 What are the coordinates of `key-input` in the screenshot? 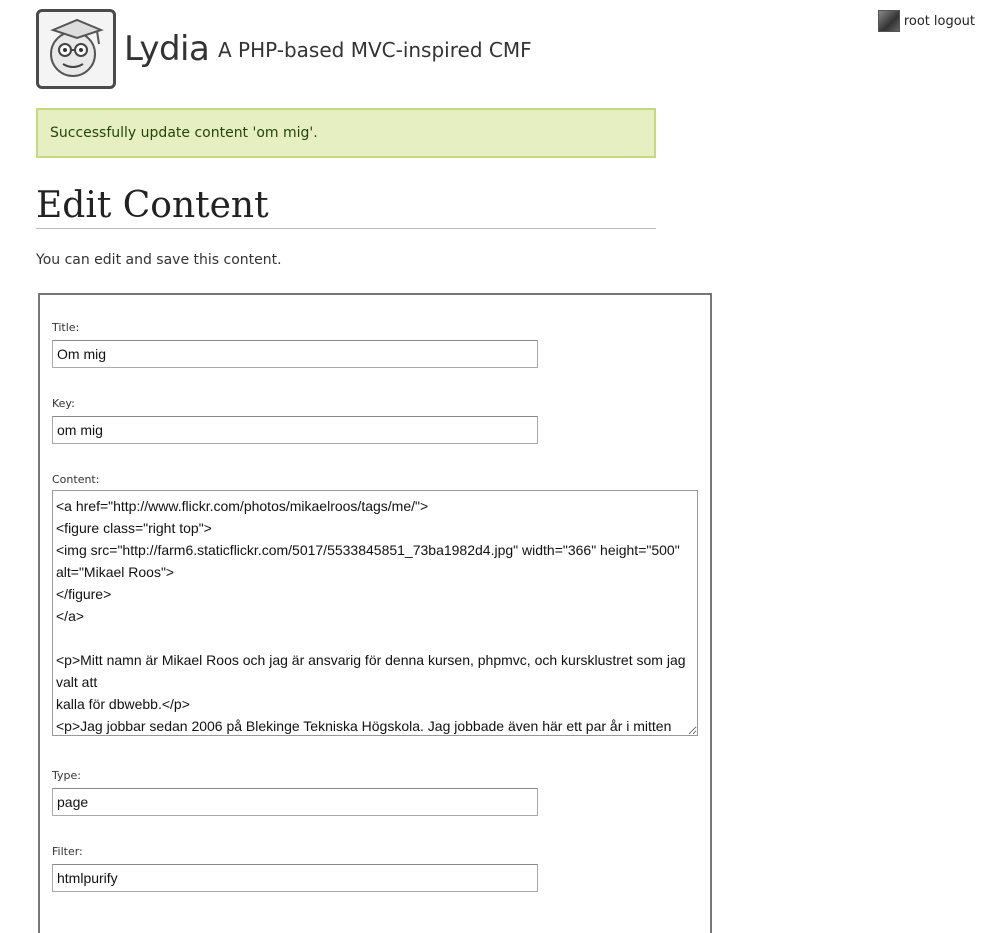 It's located at (295, 430).